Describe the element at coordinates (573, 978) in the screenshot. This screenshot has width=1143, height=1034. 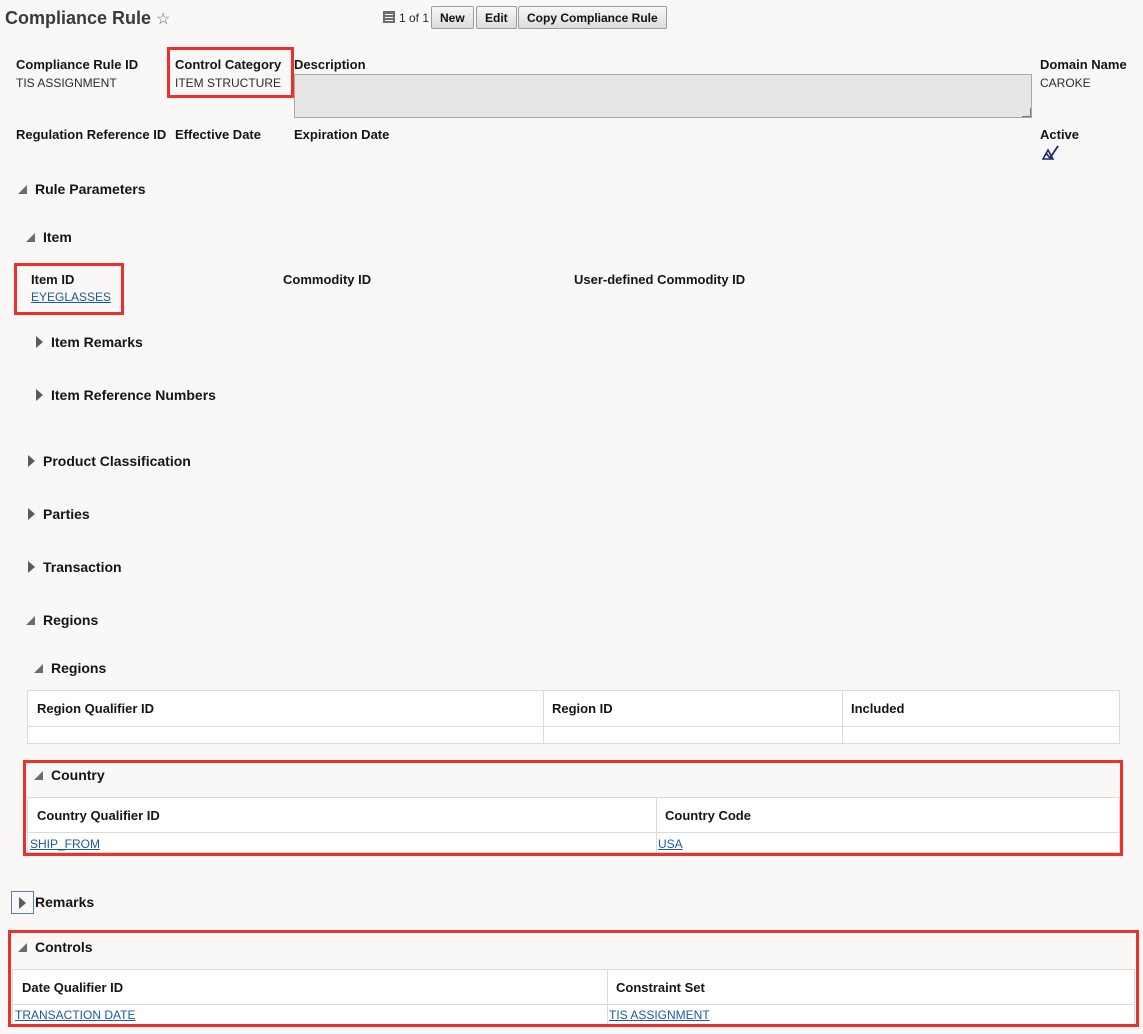
I see `highlight-box-controls` at that location.